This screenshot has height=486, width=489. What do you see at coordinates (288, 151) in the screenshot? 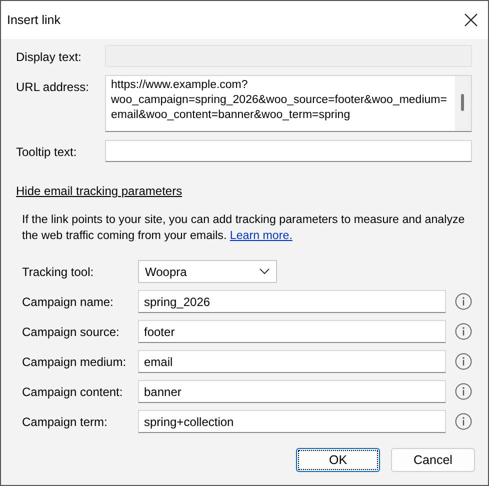
I see `input-field` at bounding box center [288, 151].